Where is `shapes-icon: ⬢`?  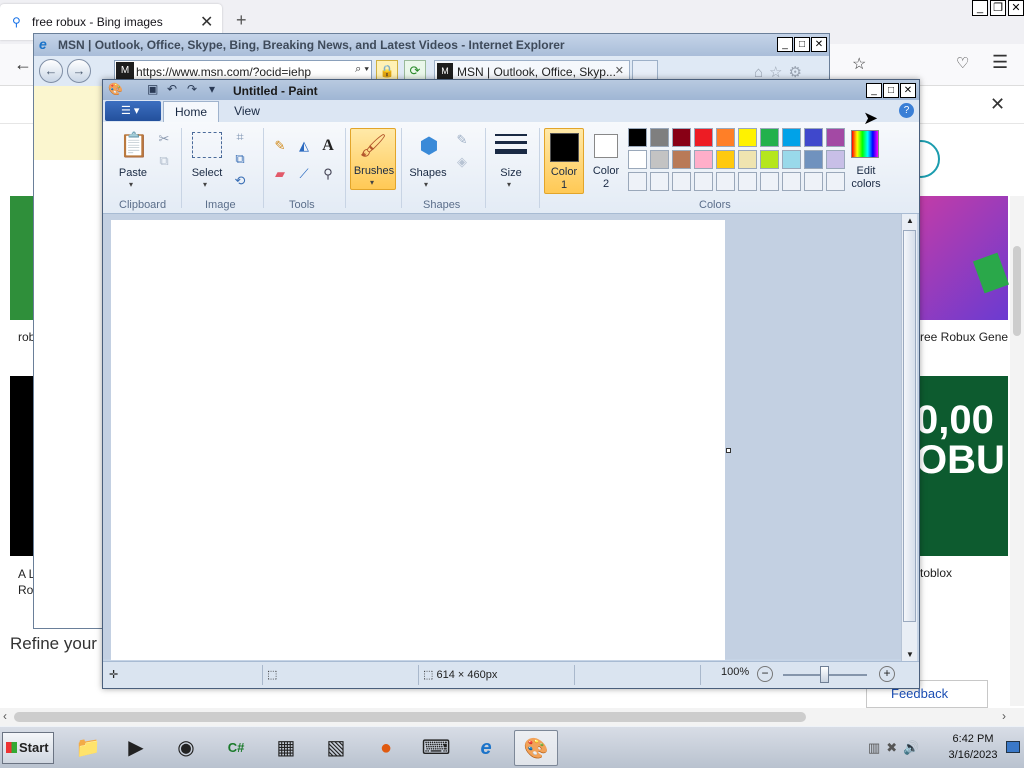 shapes-icon: ⬢ is located at coordinates (429, 146).